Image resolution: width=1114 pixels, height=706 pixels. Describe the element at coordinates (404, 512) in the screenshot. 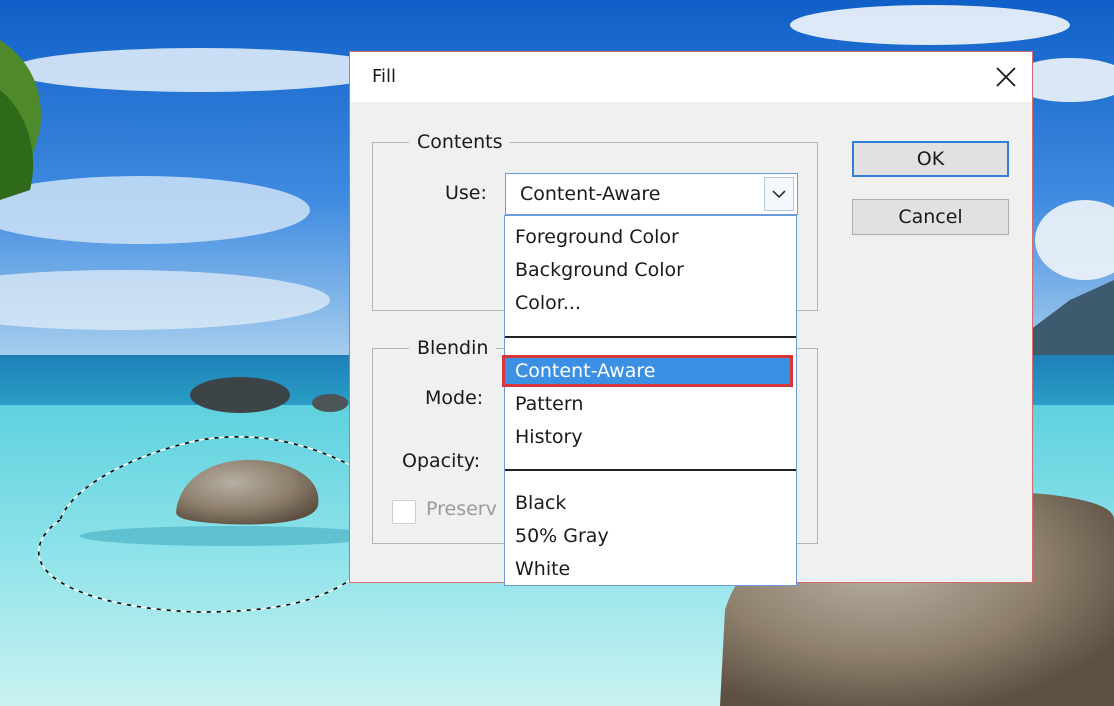

I see `preserve-transparency-checkbox` at that location.